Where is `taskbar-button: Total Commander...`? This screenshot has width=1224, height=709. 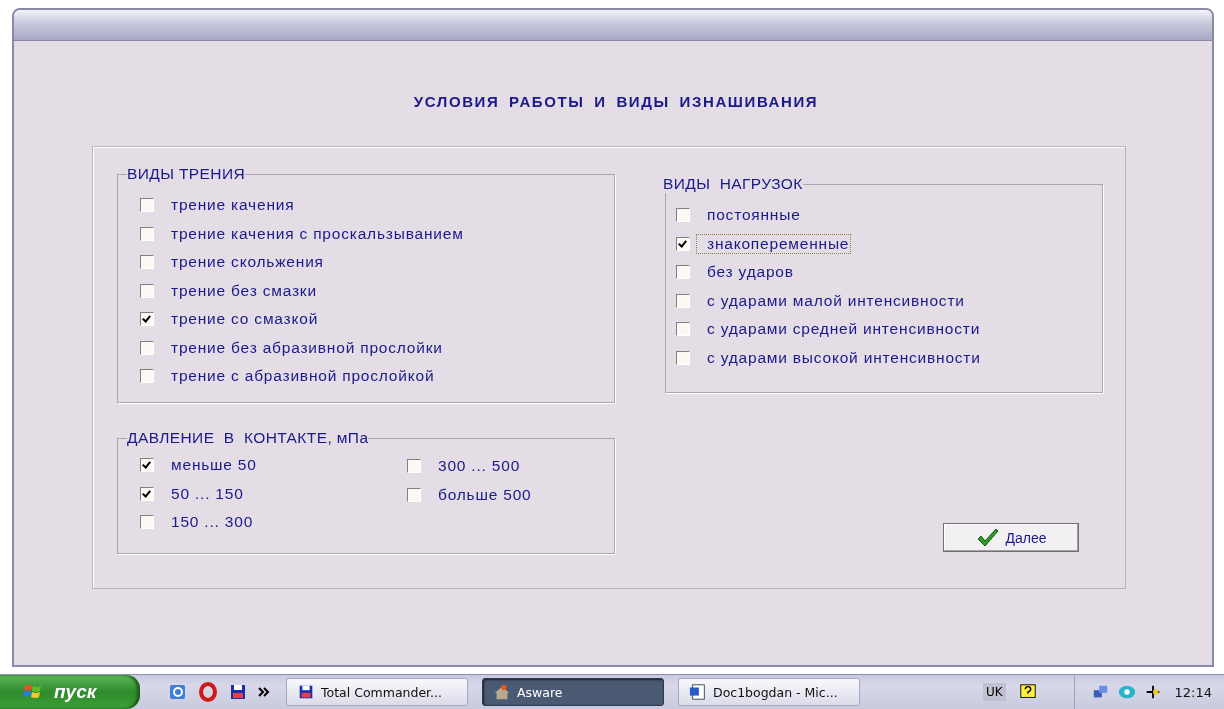
taskbar-button: Total Commander... is located at coordinates (377, 692).